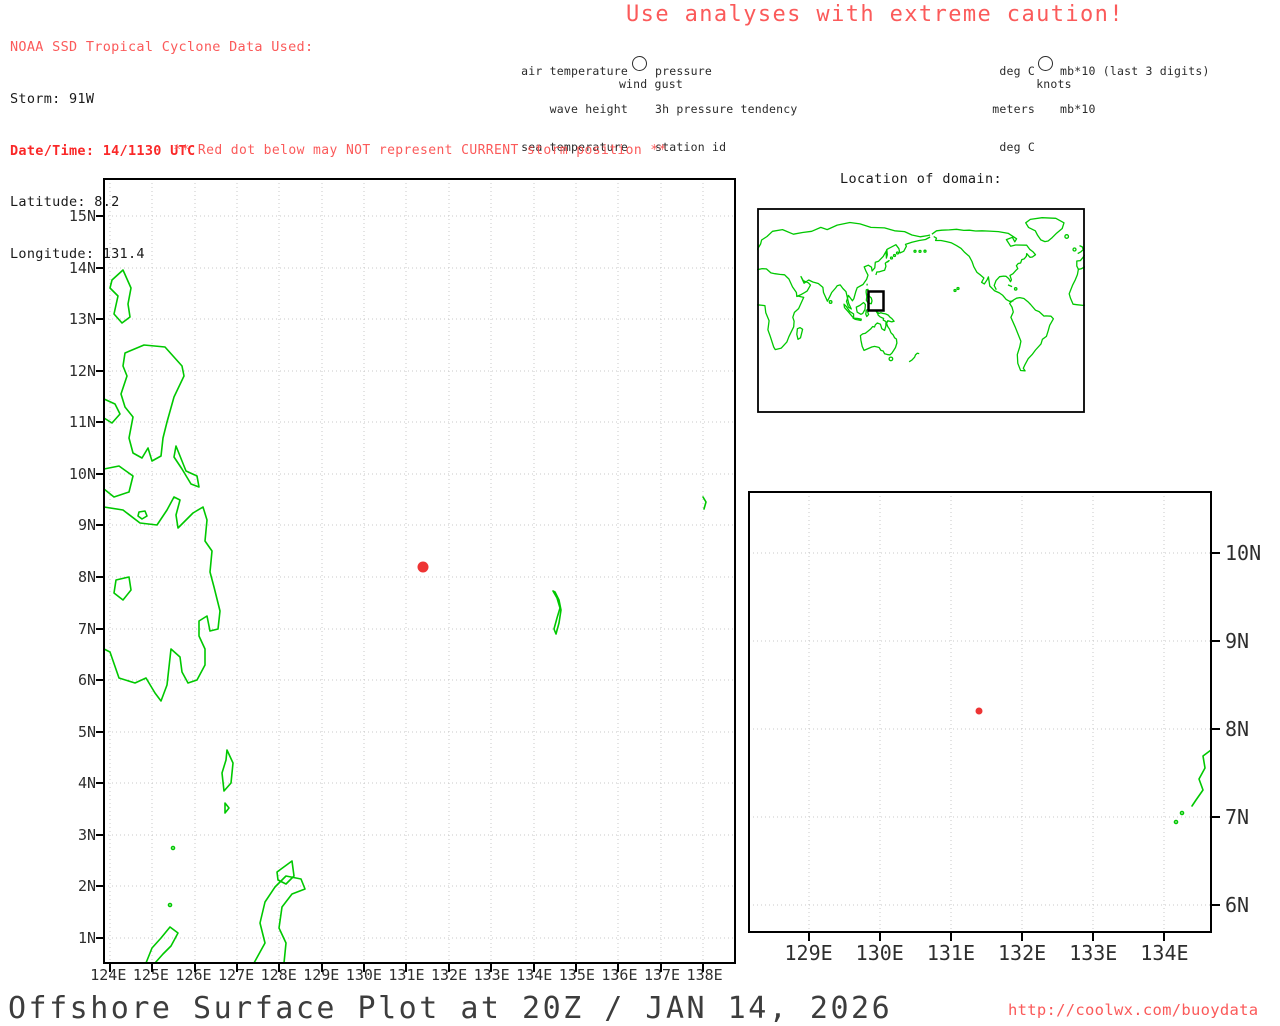 Image resolution: width=1280 pixels, height=1026 pixels. I want to click on lat-tick-label: 7N, so click(87, 629).